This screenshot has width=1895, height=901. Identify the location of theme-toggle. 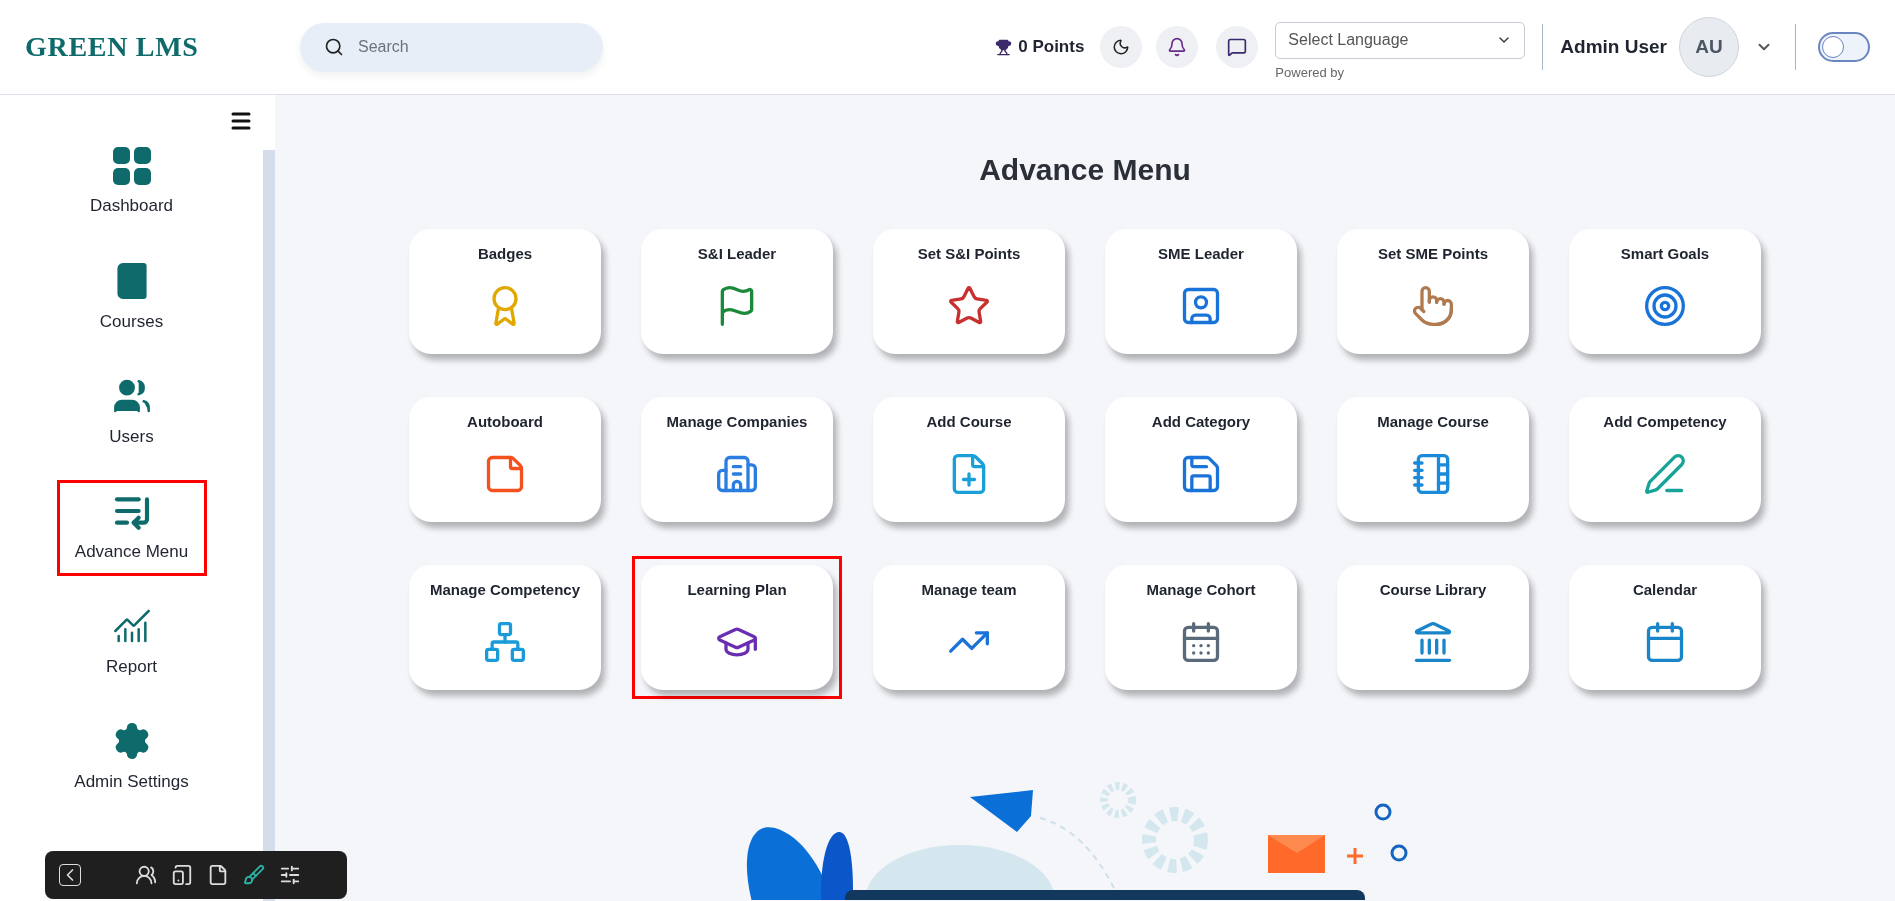
(1844, 47).